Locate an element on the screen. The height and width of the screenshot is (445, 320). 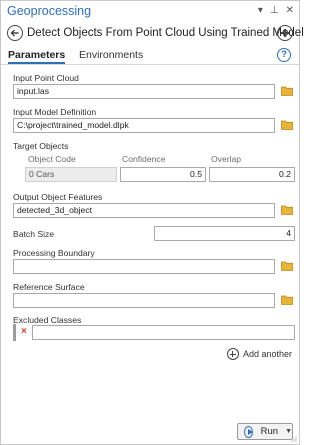
reference-surface-label: Reference Surface is located at coordinates (49, 287).